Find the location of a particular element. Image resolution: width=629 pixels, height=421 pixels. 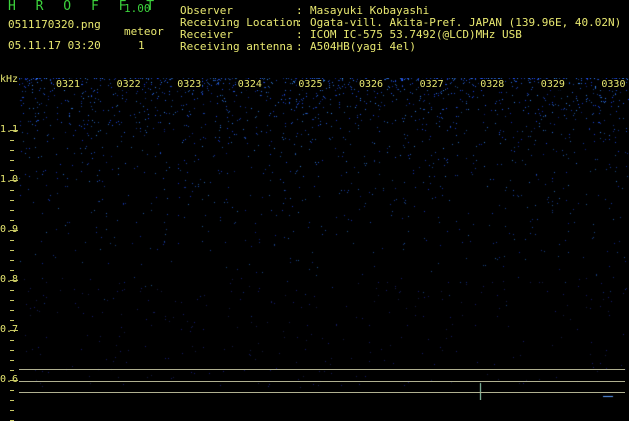

minute-label: 0328 is located at coordinates (492, 84).